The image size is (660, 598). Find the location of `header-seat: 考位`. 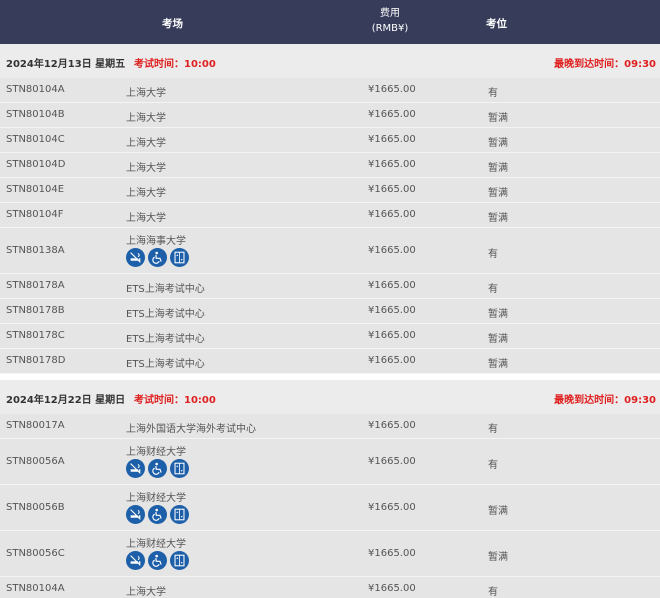

header-seat: 考位 is located at coordinates (496, 24).